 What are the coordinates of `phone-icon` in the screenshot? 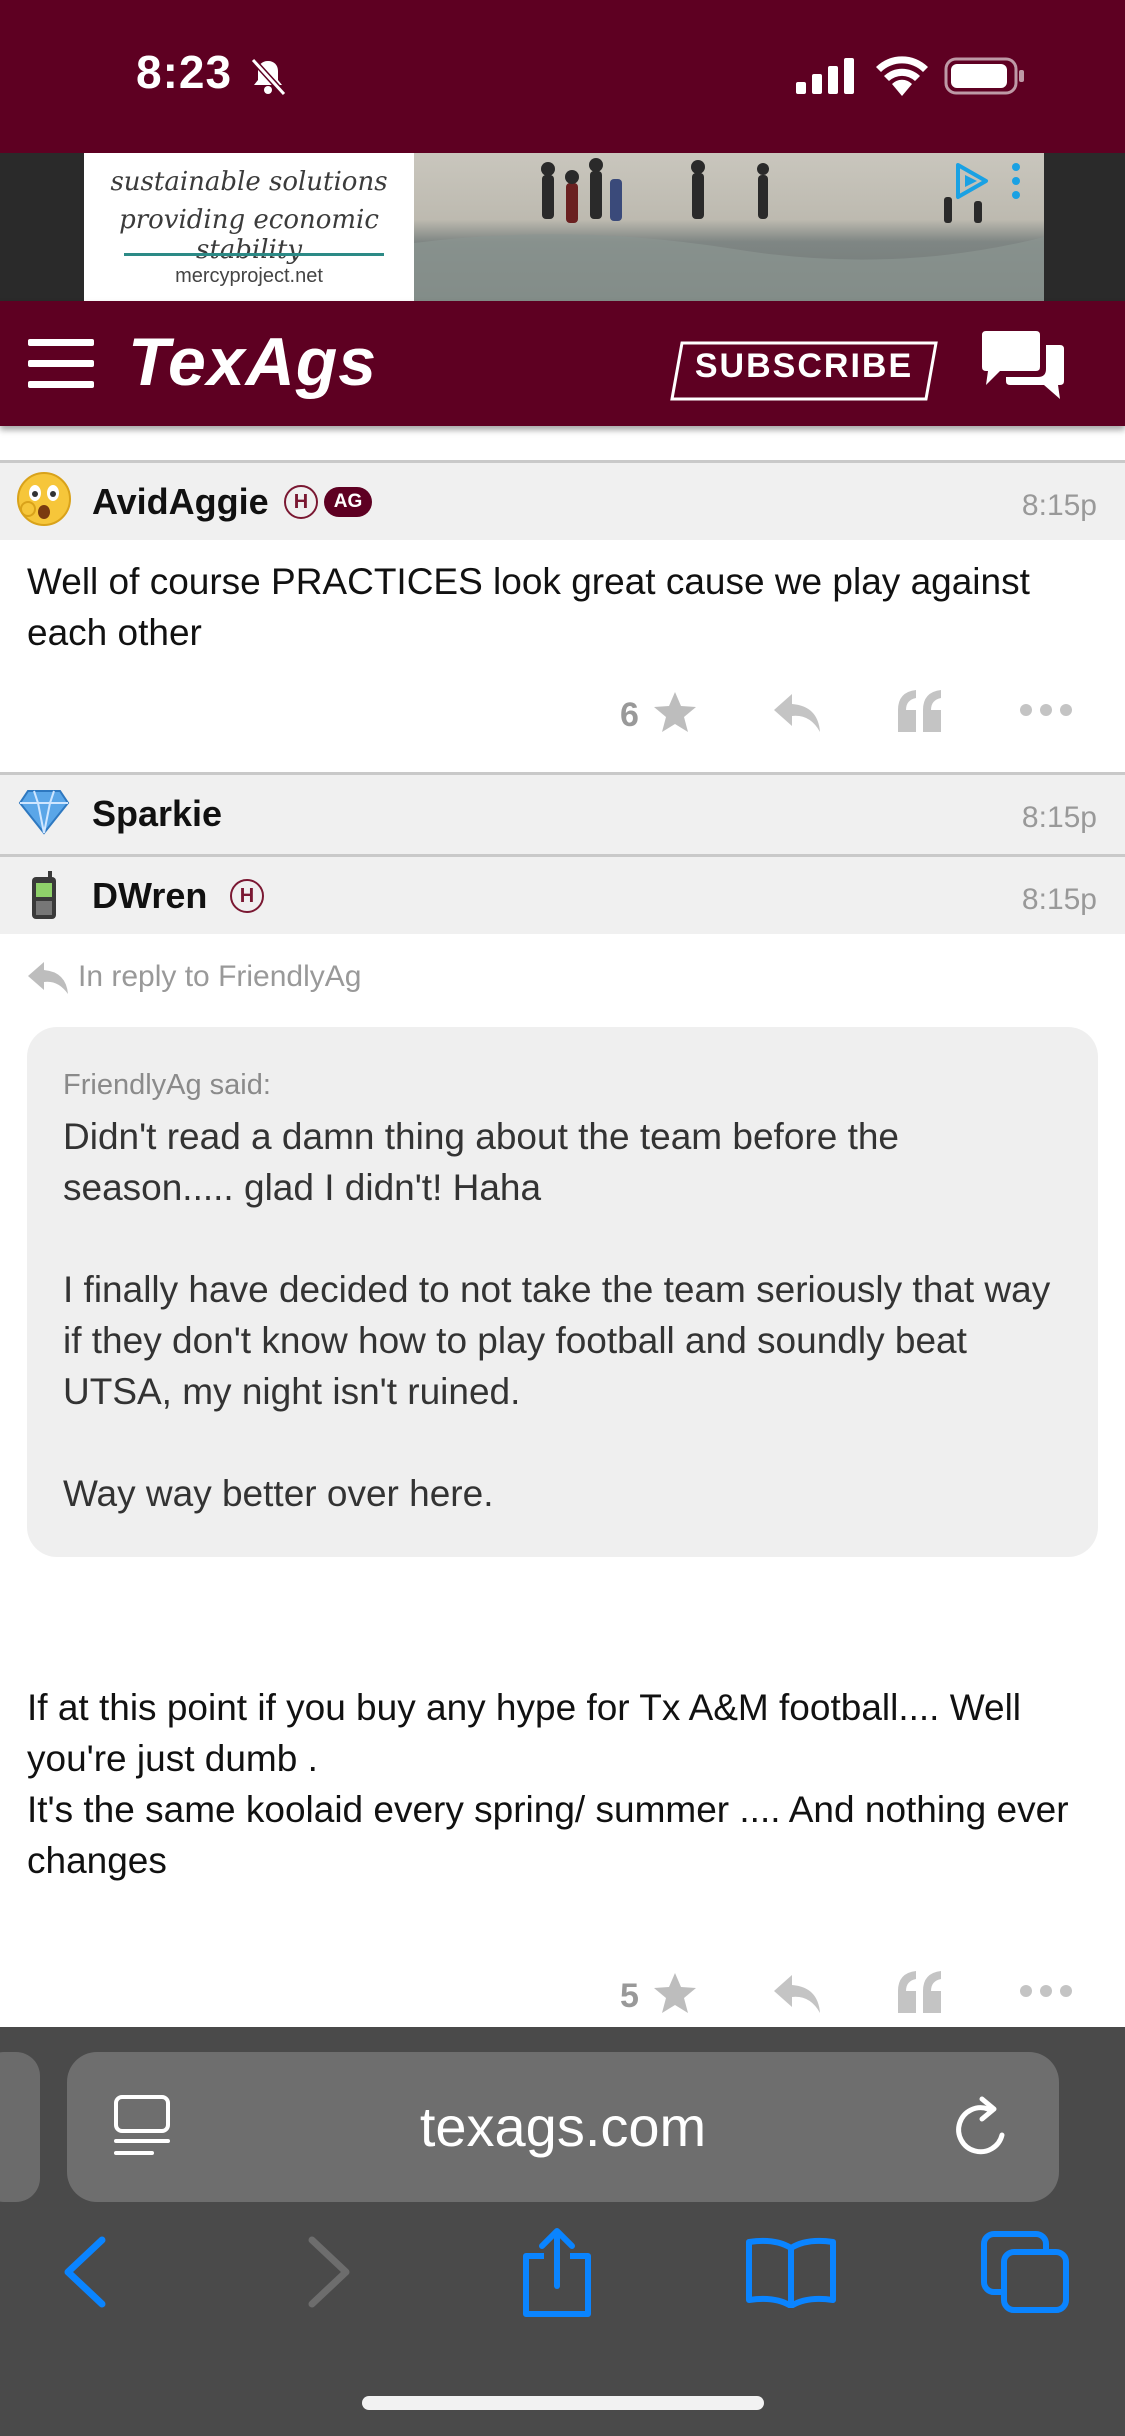 It's located at (44, 895).